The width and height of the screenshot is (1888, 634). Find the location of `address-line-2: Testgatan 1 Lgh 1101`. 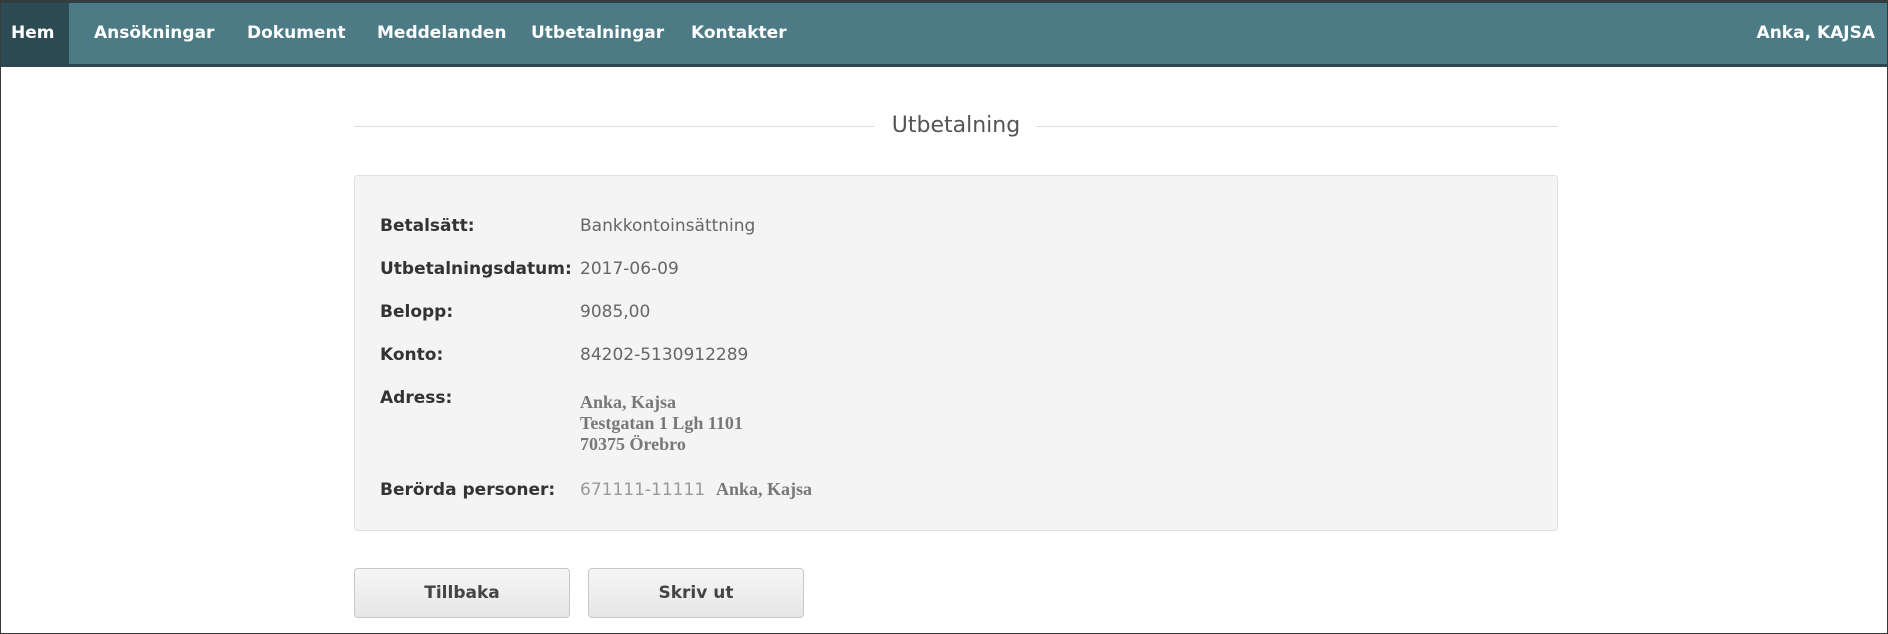

address-line-2: Testgatan 1 Lgh 1101 is located at coordinates (661, 423).